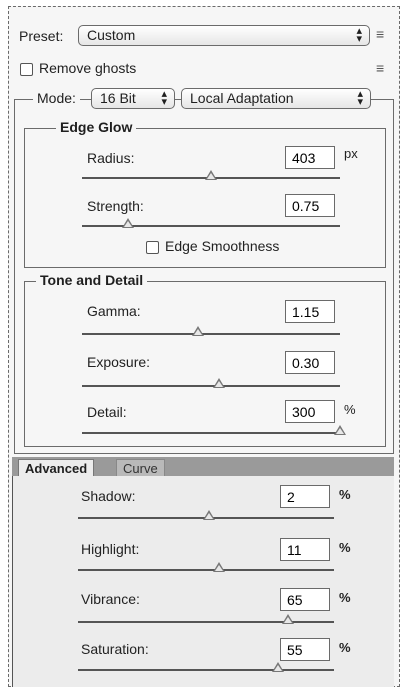 This screenshot has width=404, height=689. What do you see at coordinates (345, 647) in the screenshot?
I see `saturation-unit: %` at bounding box center [345, 647].